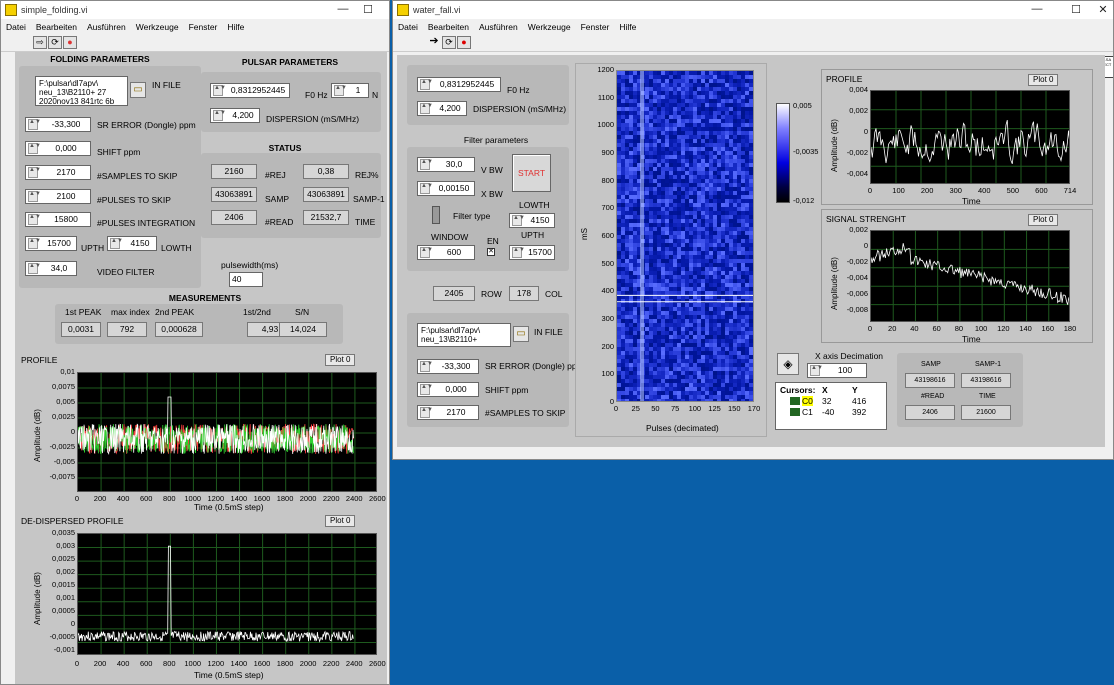 The image size is (1114, 685). I want to click on xdec-input: ▲▼ 100, so click(837, 370).